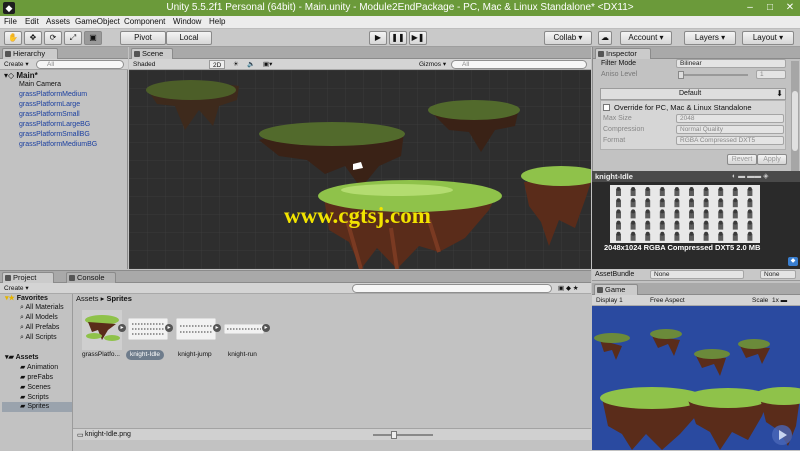  Describe the element at coordinates (13, 38) in the screenshot. I see `hand-tool-icon: ✋` at that location.